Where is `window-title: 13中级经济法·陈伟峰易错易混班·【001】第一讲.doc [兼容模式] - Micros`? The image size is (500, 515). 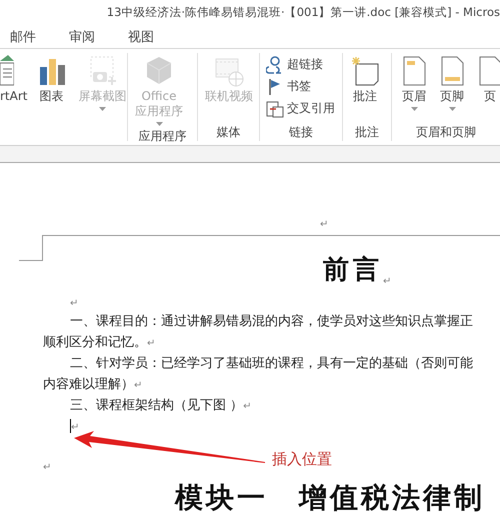
window-title: 13中级经济法·陈伟峰易错易混班·【001】第一讲.doc [兼容模式] - Micros is located at coordinates (303, 12).